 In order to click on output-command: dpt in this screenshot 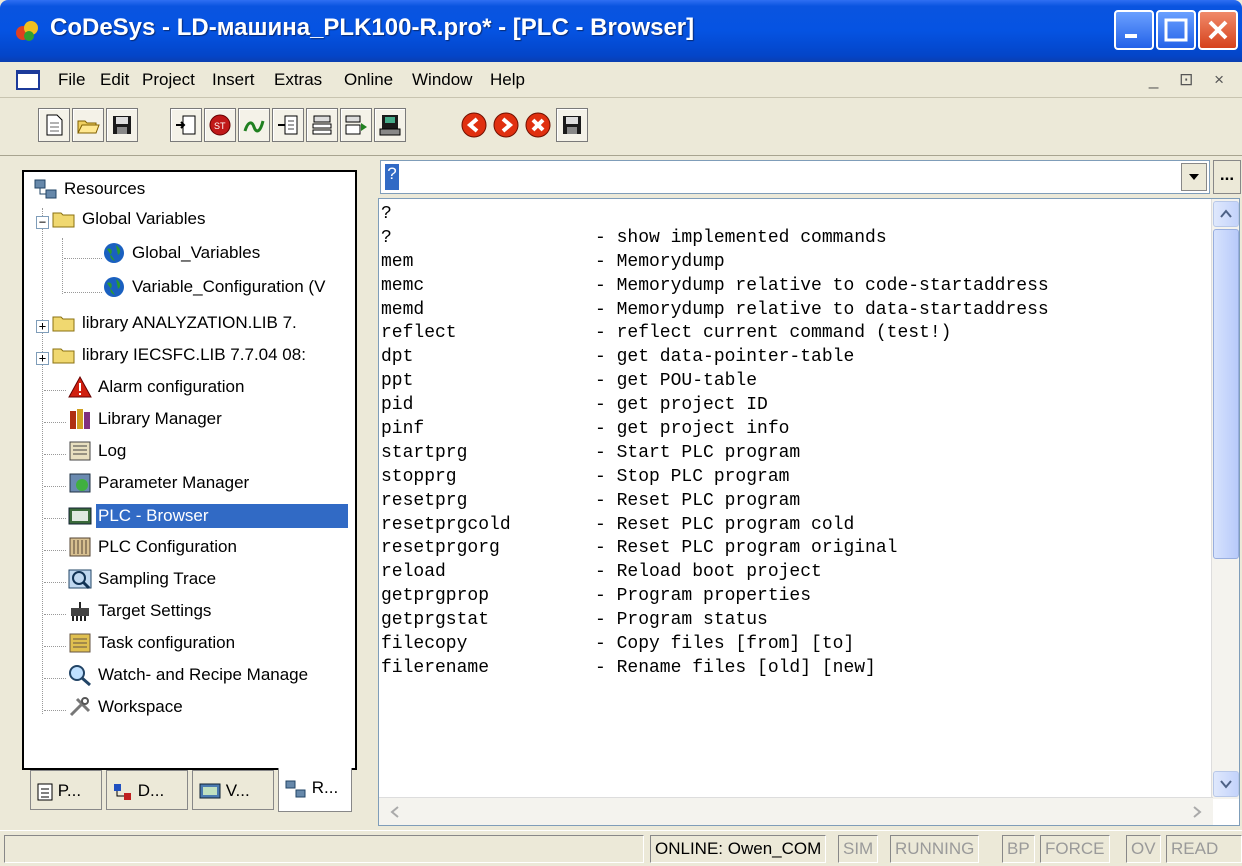, I will do `click(397, 357)`.